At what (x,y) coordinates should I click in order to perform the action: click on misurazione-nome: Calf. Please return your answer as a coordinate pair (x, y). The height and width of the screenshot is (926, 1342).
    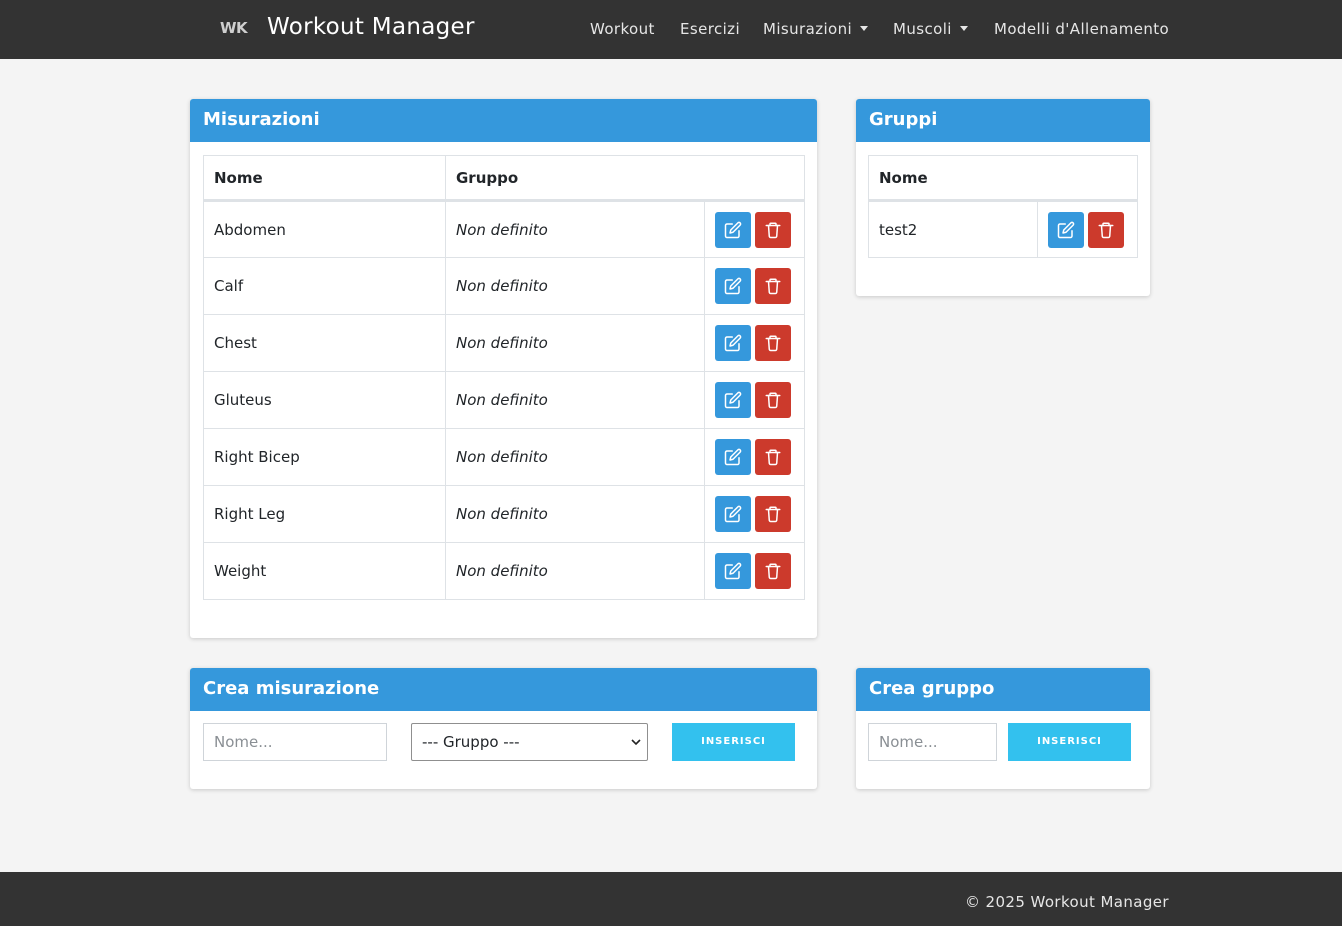
    Looking at the image, I should click on (324, 286).